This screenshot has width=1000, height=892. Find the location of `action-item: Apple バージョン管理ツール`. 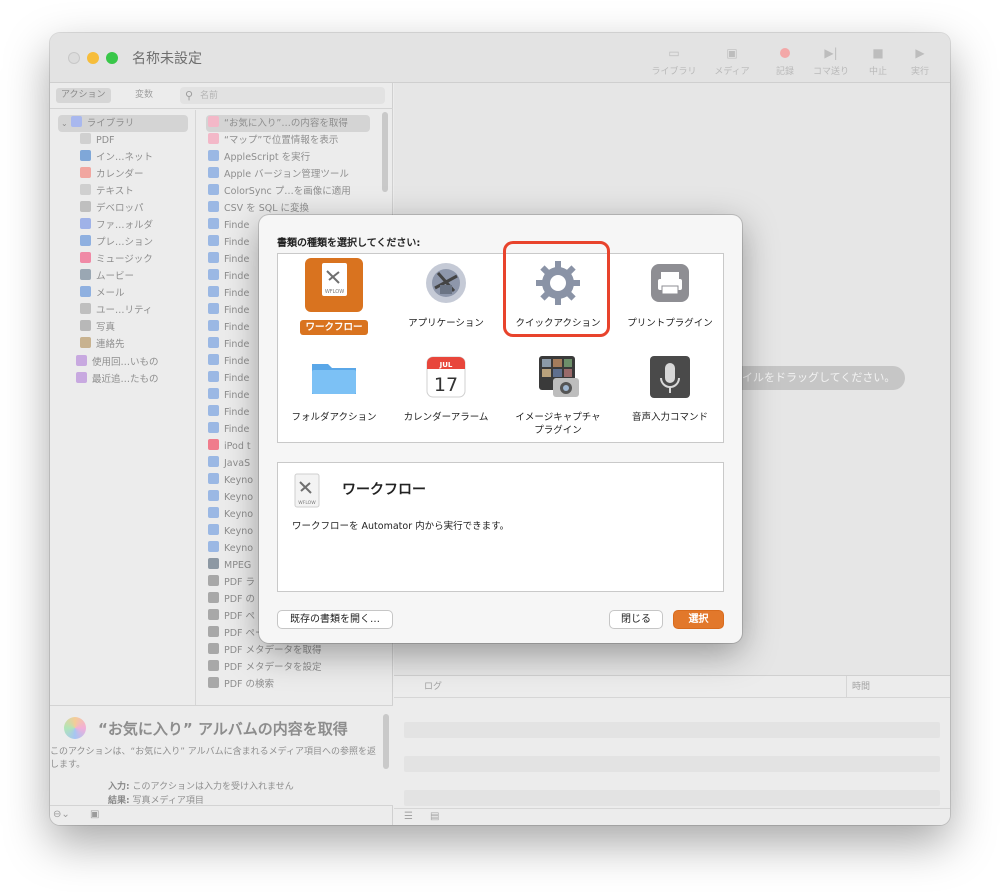

action-item: Apple バージョン管理ツール is located at coordinates (288, 174).